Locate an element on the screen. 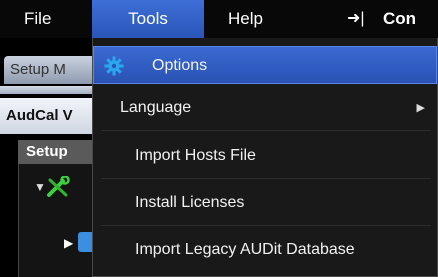 This screenshot has height=277, width=438. menu-truncated-item: Con is located at coordinates (399, 19).